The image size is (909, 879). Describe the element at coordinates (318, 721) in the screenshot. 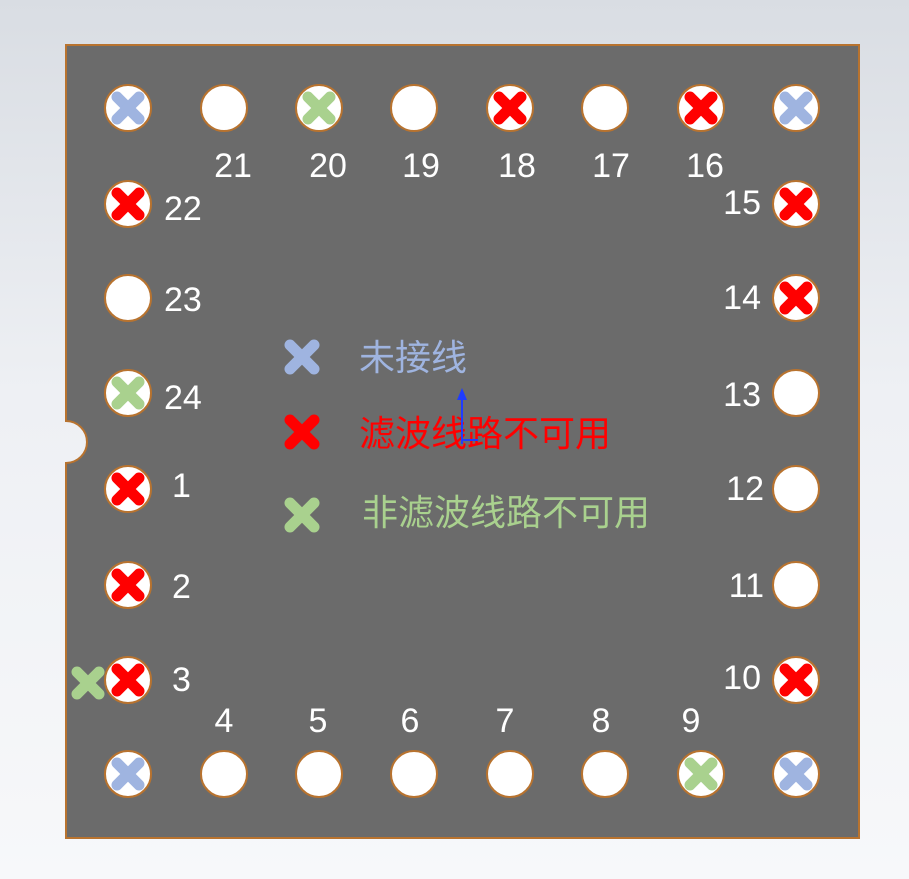

I see `pin-label-5: 5` at that location.